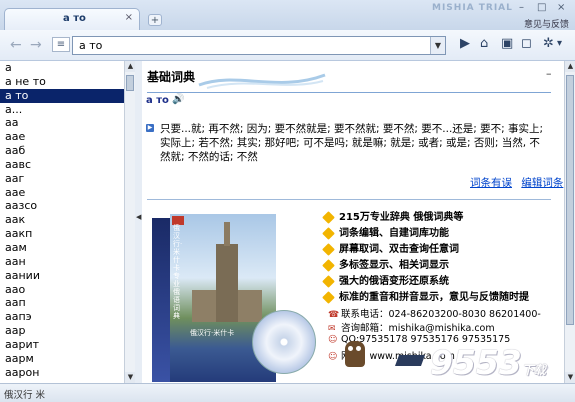 The width and height of the screenshot is (575, 402). I want to click on feature-item: 215万专业辞典 俄俄词典等, so click(393, 216).